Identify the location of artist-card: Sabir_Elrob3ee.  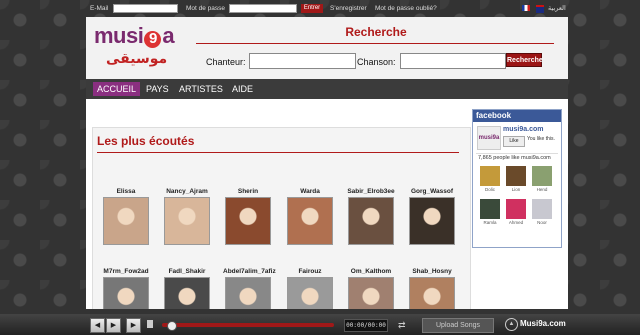
(371, 216).